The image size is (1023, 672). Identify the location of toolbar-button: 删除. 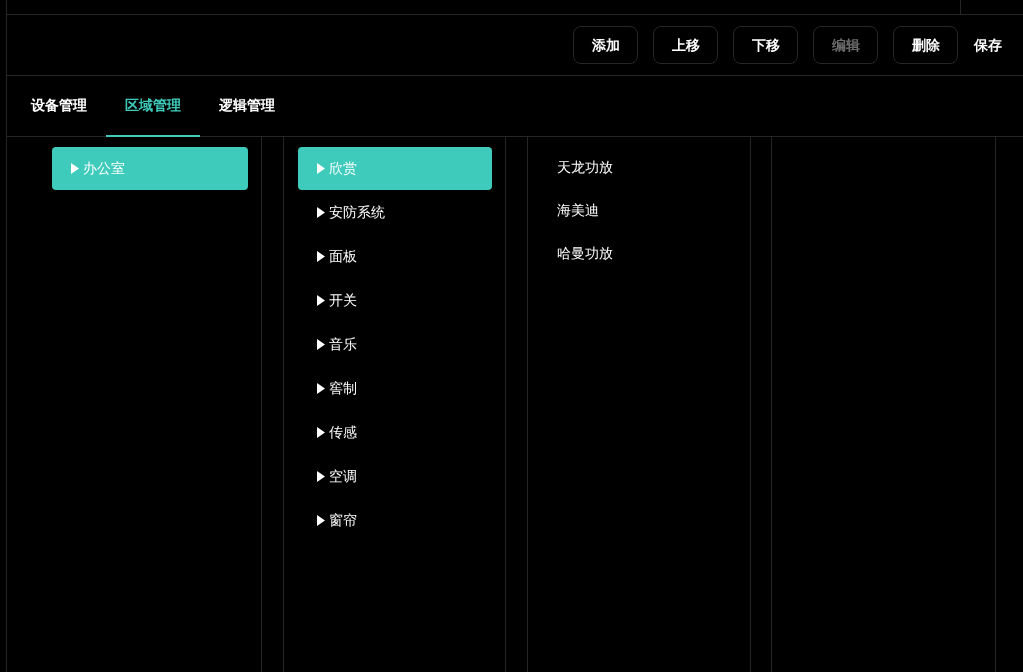
(925, 45).